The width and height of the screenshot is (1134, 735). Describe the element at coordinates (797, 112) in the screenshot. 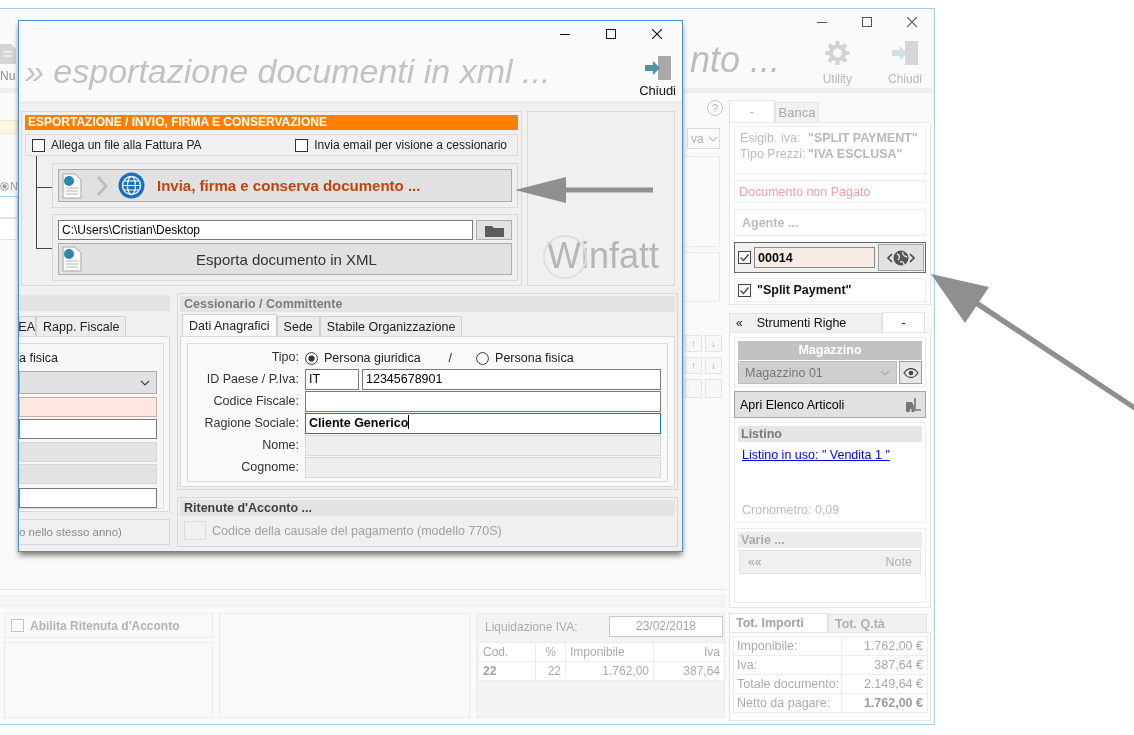

I see `tab: Banca` at that location.